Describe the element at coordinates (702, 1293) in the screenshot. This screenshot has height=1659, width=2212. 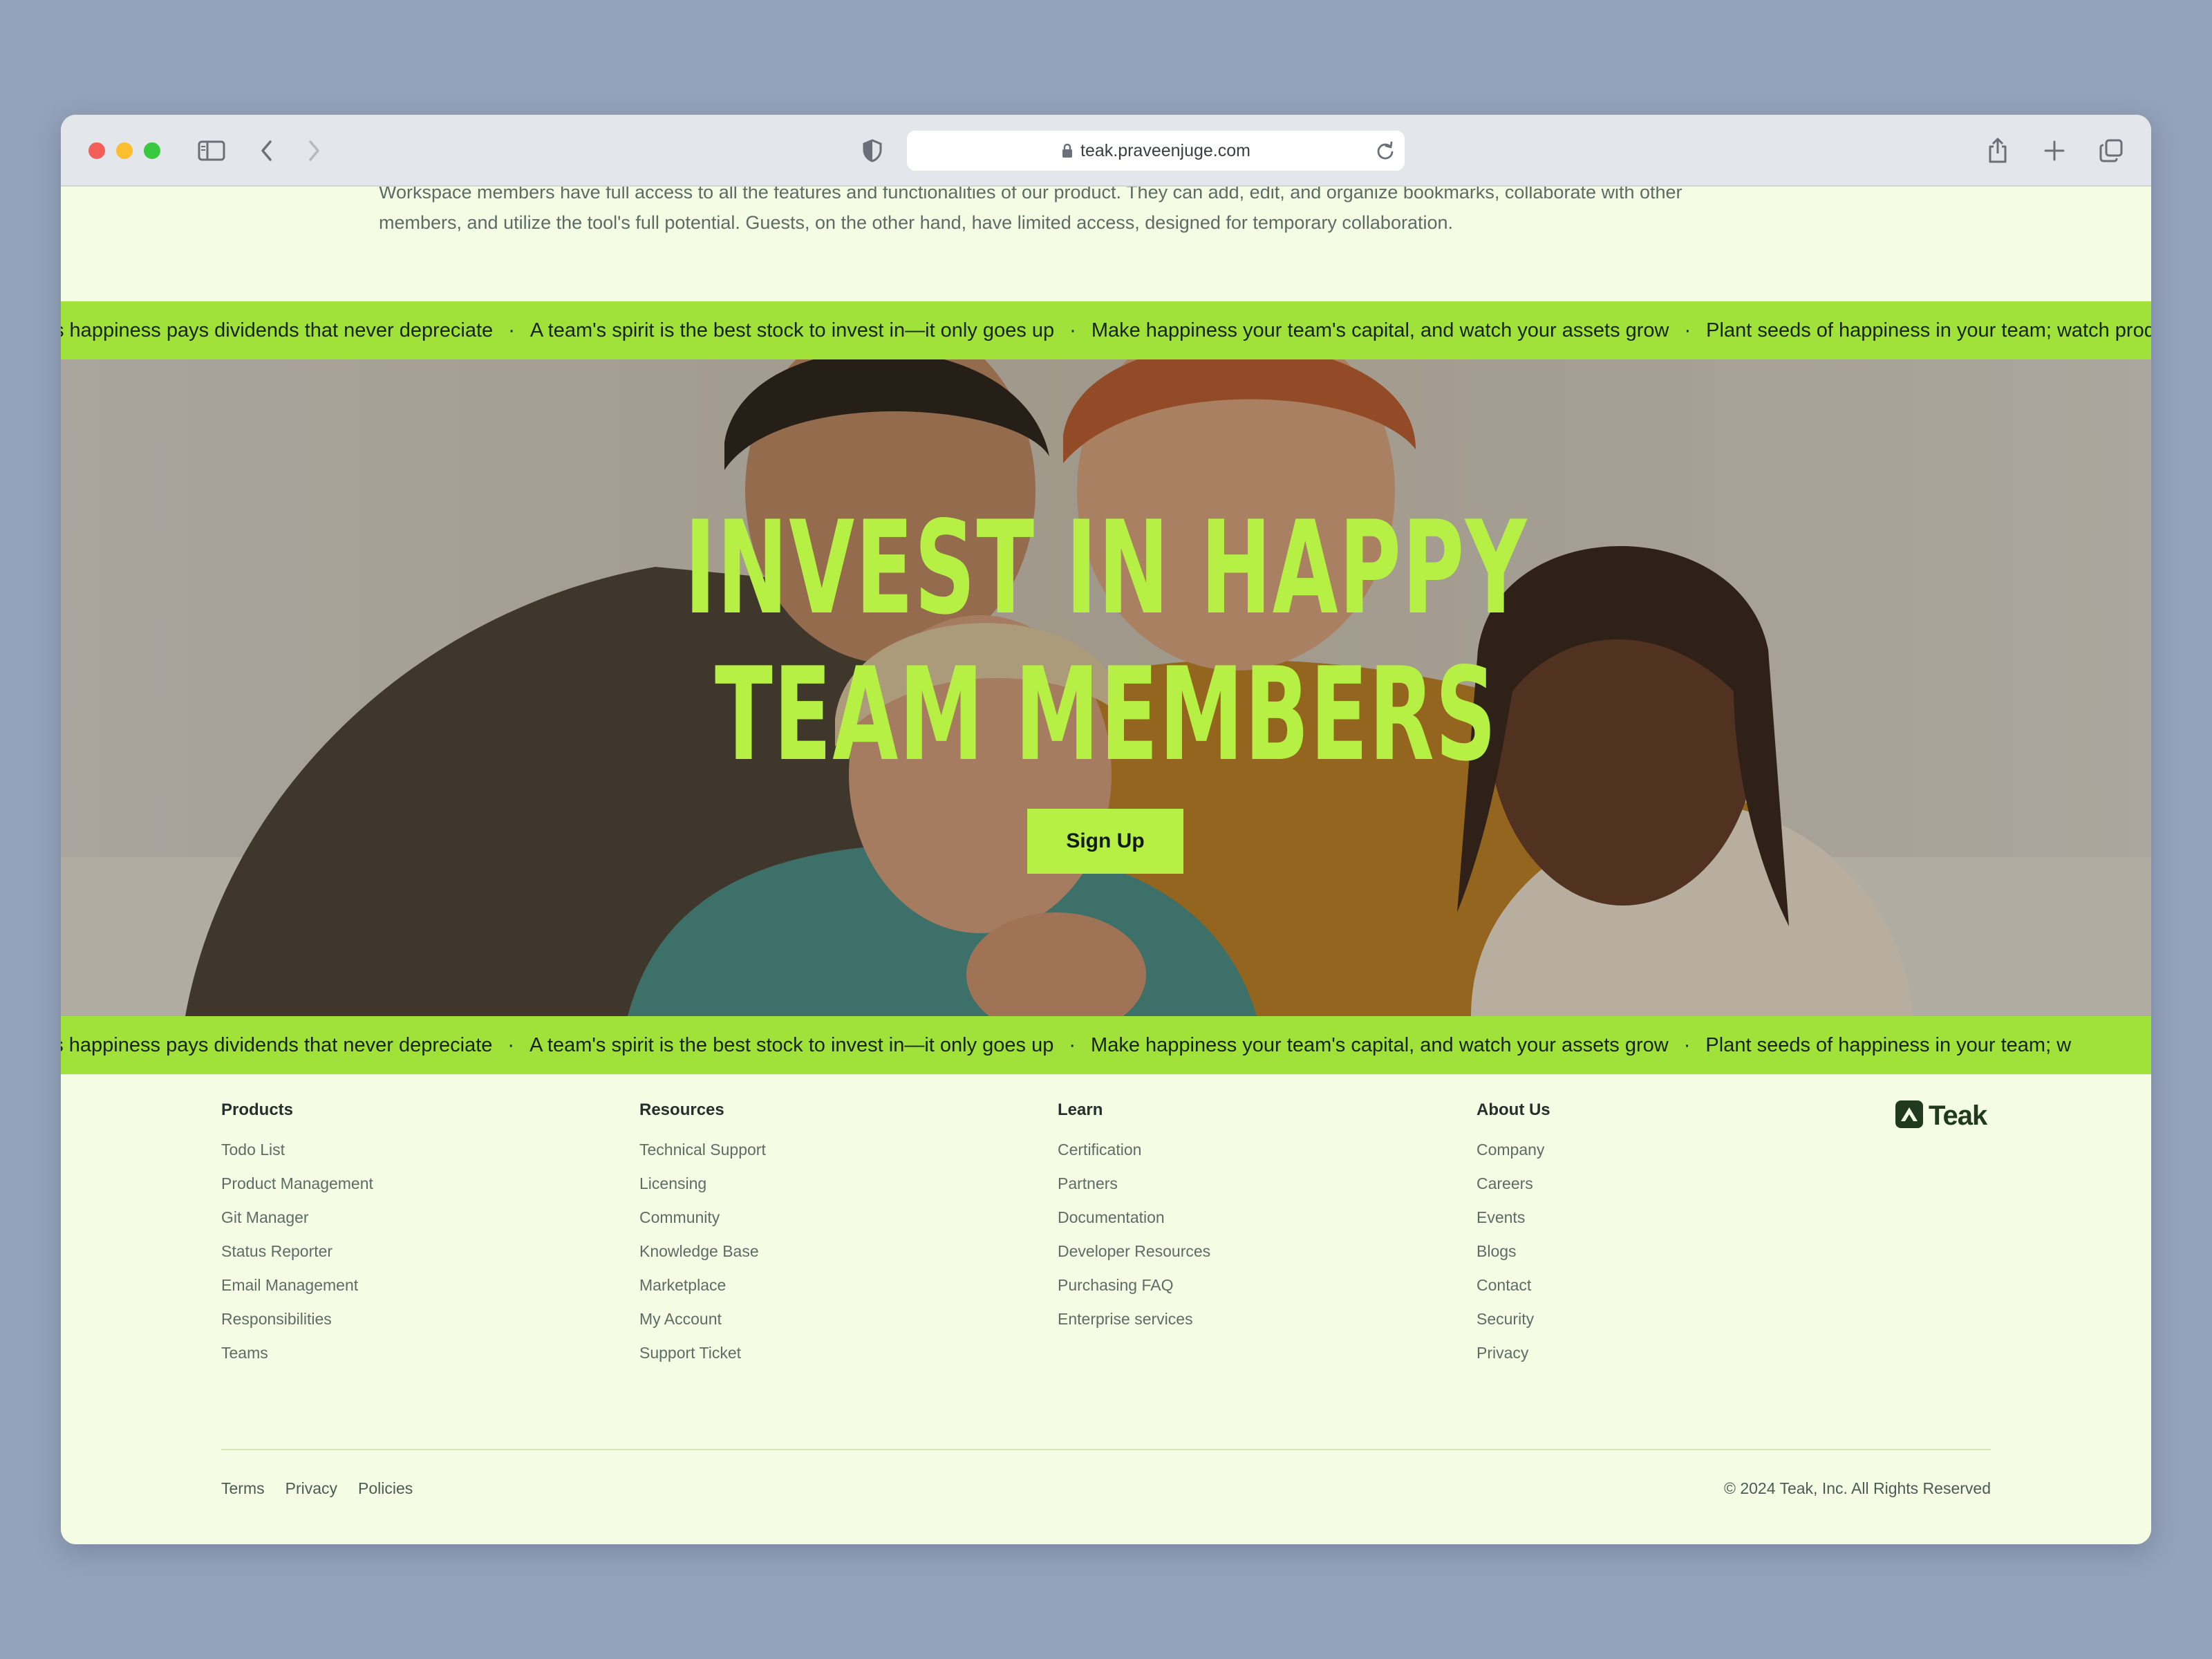
I see `footer-link: Marketplace` at that location.